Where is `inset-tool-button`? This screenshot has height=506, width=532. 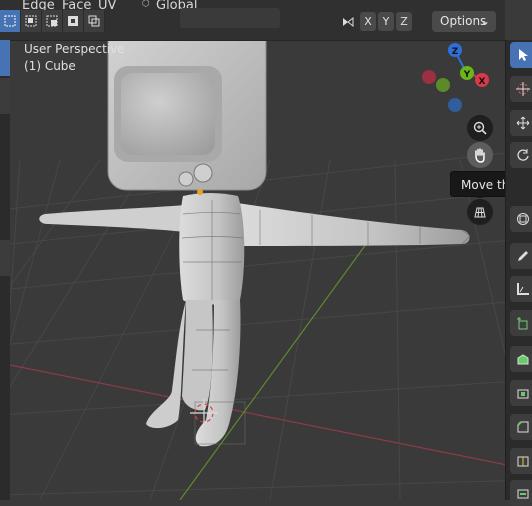
inset-tool-button is located at coordinates (521, 393).